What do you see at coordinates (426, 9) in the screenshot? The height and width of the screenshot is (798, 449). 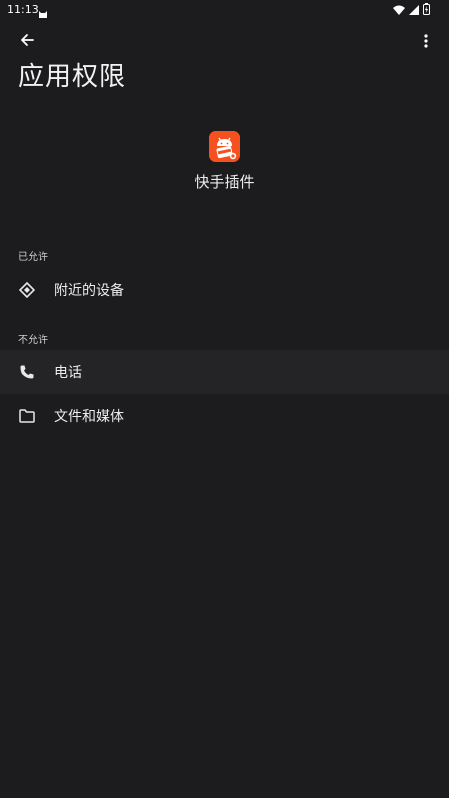 I see `battery-icon` at bounding box center [426, 9].